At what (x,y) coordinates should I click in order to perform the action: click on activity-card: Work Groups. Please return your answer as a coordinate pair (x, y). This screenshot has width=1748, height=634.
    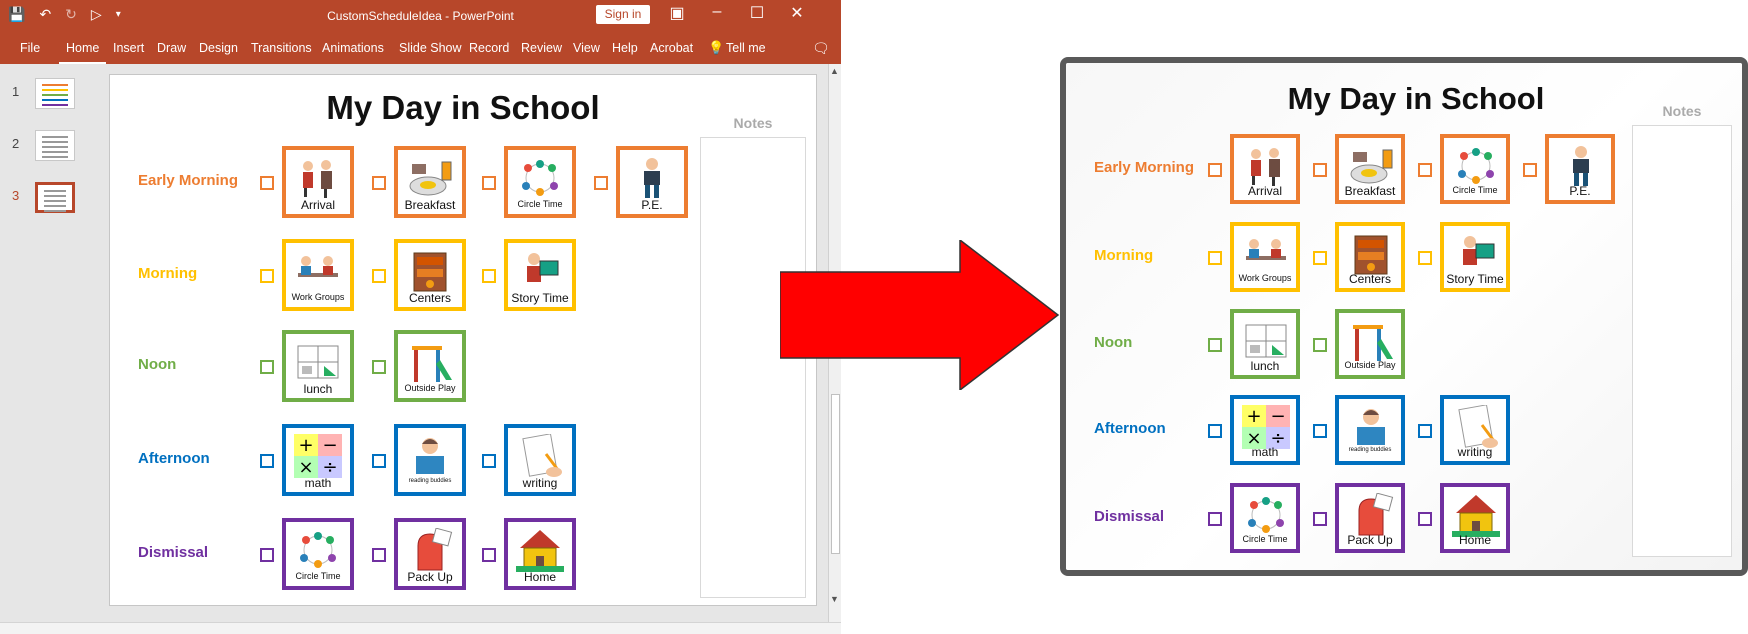
    Looking at the image, I should click on (318, 275).